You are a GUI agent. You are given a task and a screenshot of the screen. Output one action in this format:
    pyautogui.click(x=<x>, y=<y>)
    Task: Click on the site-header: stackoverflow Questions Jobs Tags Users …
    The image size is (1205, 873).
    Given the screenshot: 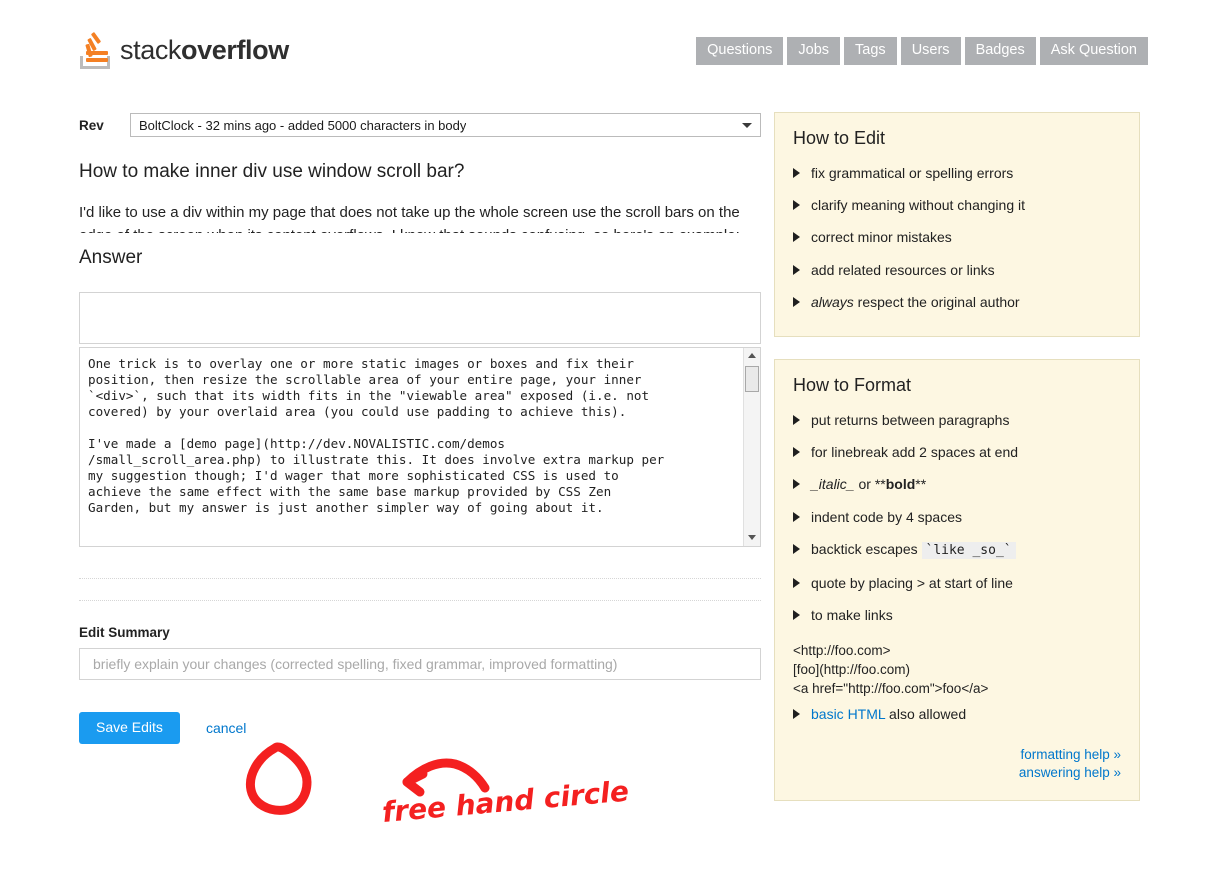 What is the action you would take?
    pyautogui.click(x=602, y=47)
    